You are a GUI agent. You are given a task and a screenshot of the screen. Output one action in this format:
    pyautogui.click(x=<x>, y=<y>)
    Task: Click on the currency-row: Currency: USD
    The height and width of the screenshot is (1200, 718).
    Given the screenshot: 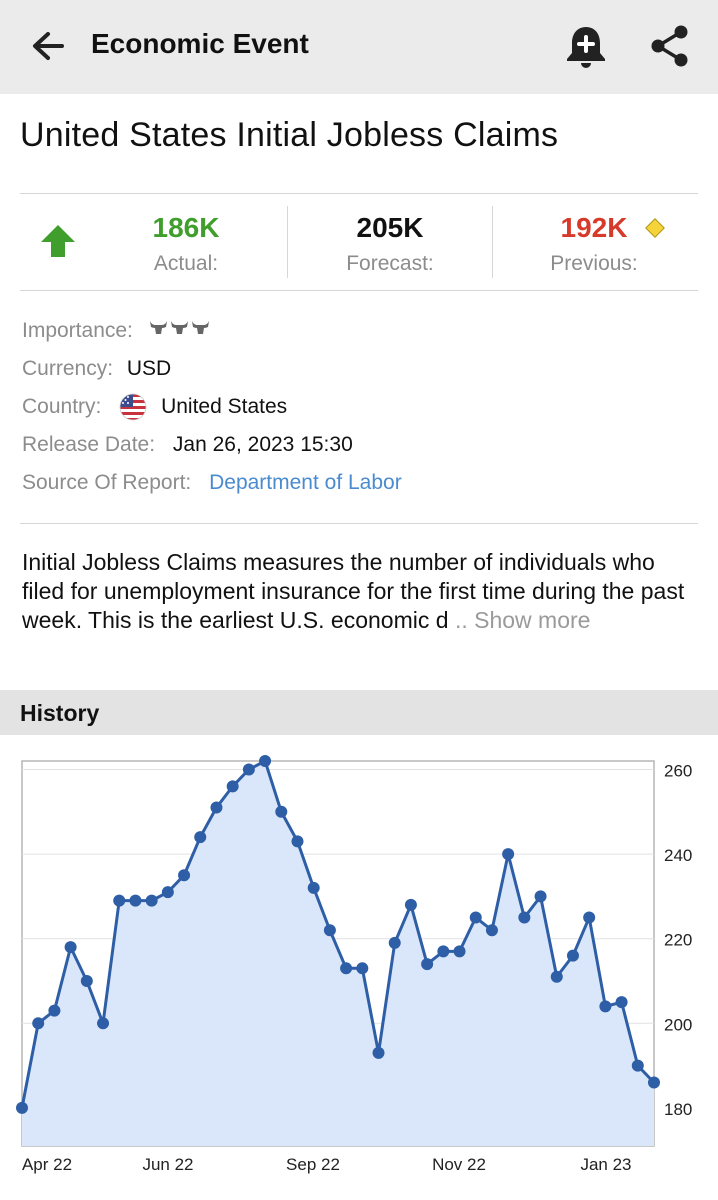 What is the action you would take?
    pyautogui.click(x=96, y=369)
    